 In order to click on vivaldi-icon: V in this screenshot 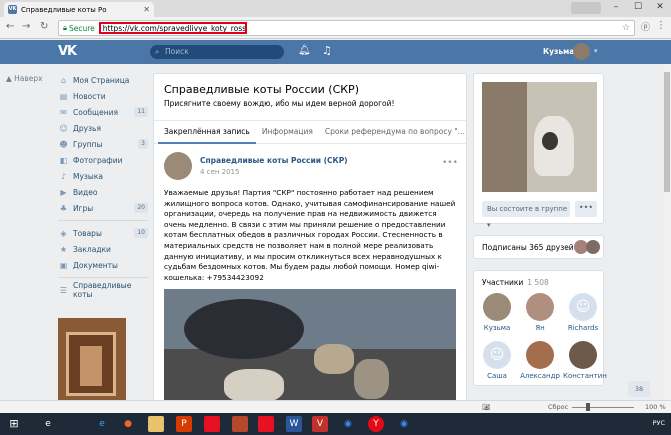, I will do `click(320, 424)`.